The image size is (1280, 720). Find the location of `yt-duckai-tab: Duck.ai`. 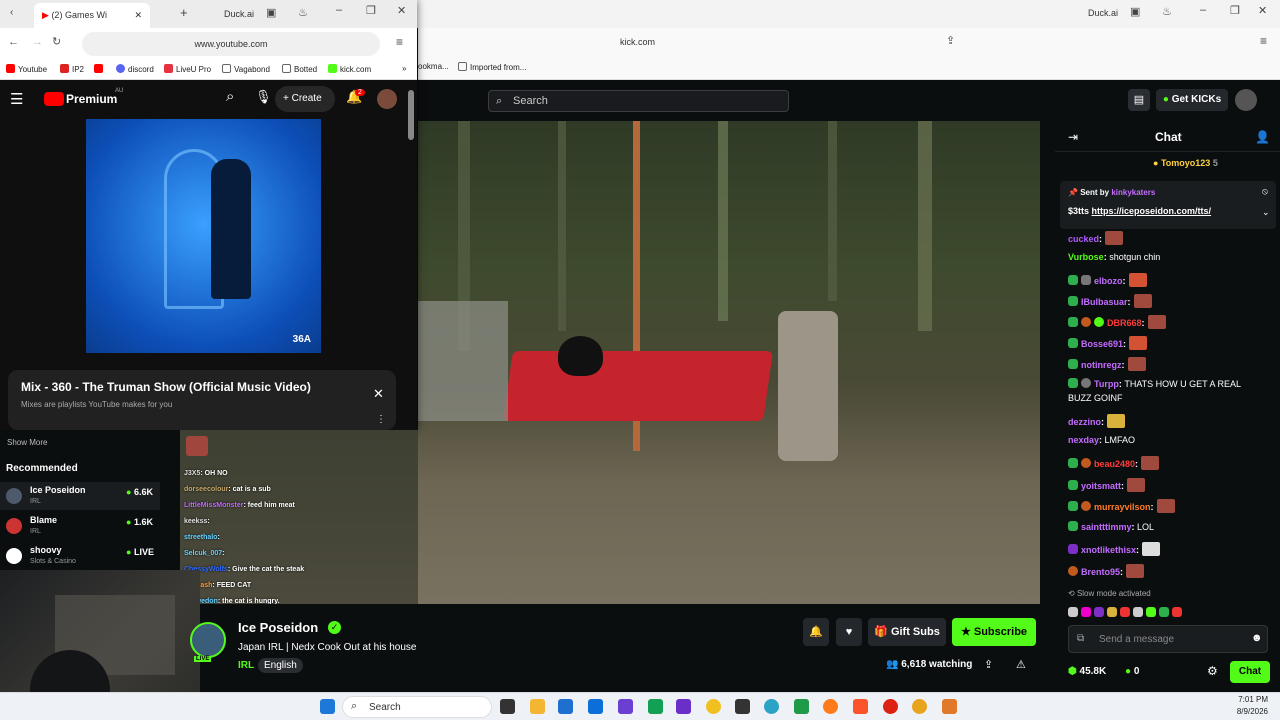

yt-duckai-tab: Duck.ai is located at coordinates (239, 14).